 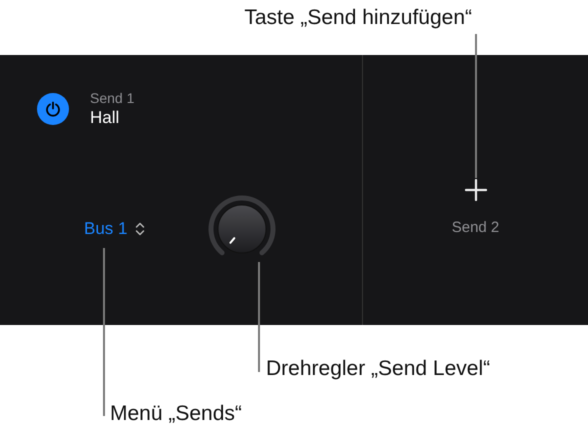 I want to click on power-button, so click(x=53, y=109).